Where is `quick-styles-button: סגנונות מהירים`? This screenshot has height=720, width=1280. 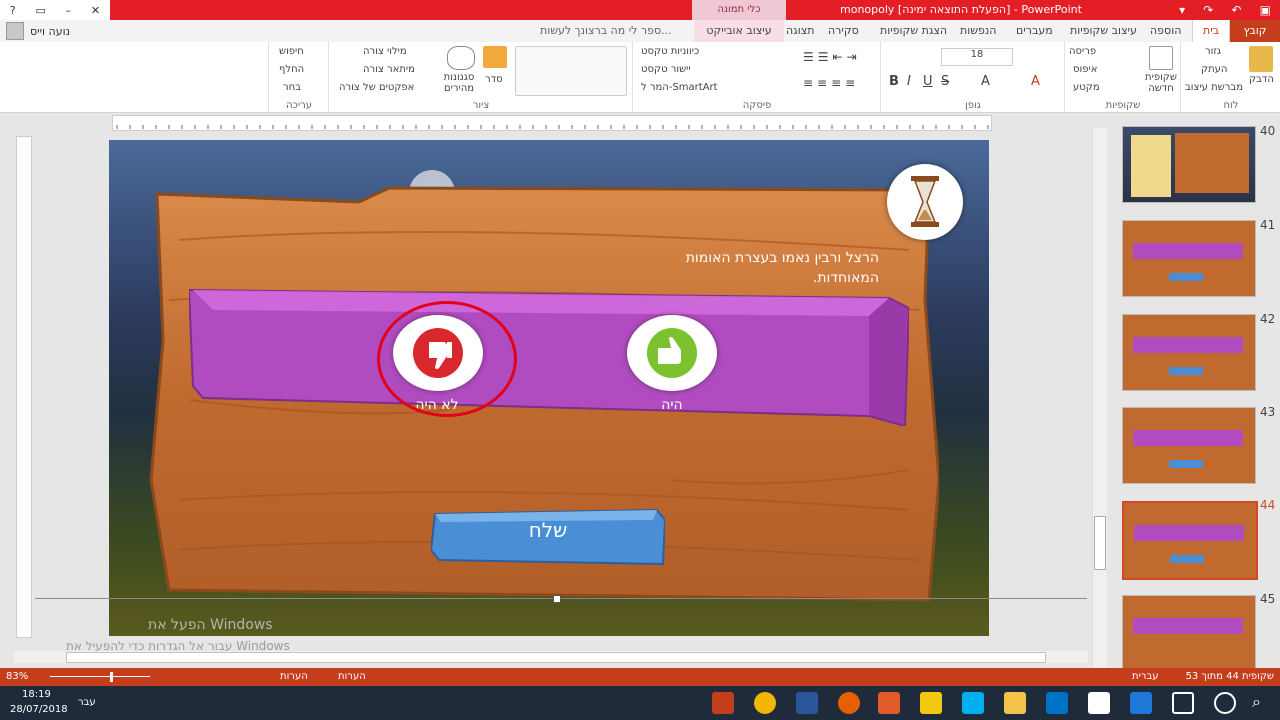 quick-styles-button: סגנונות מהירים is located at coordinates (459, 83).